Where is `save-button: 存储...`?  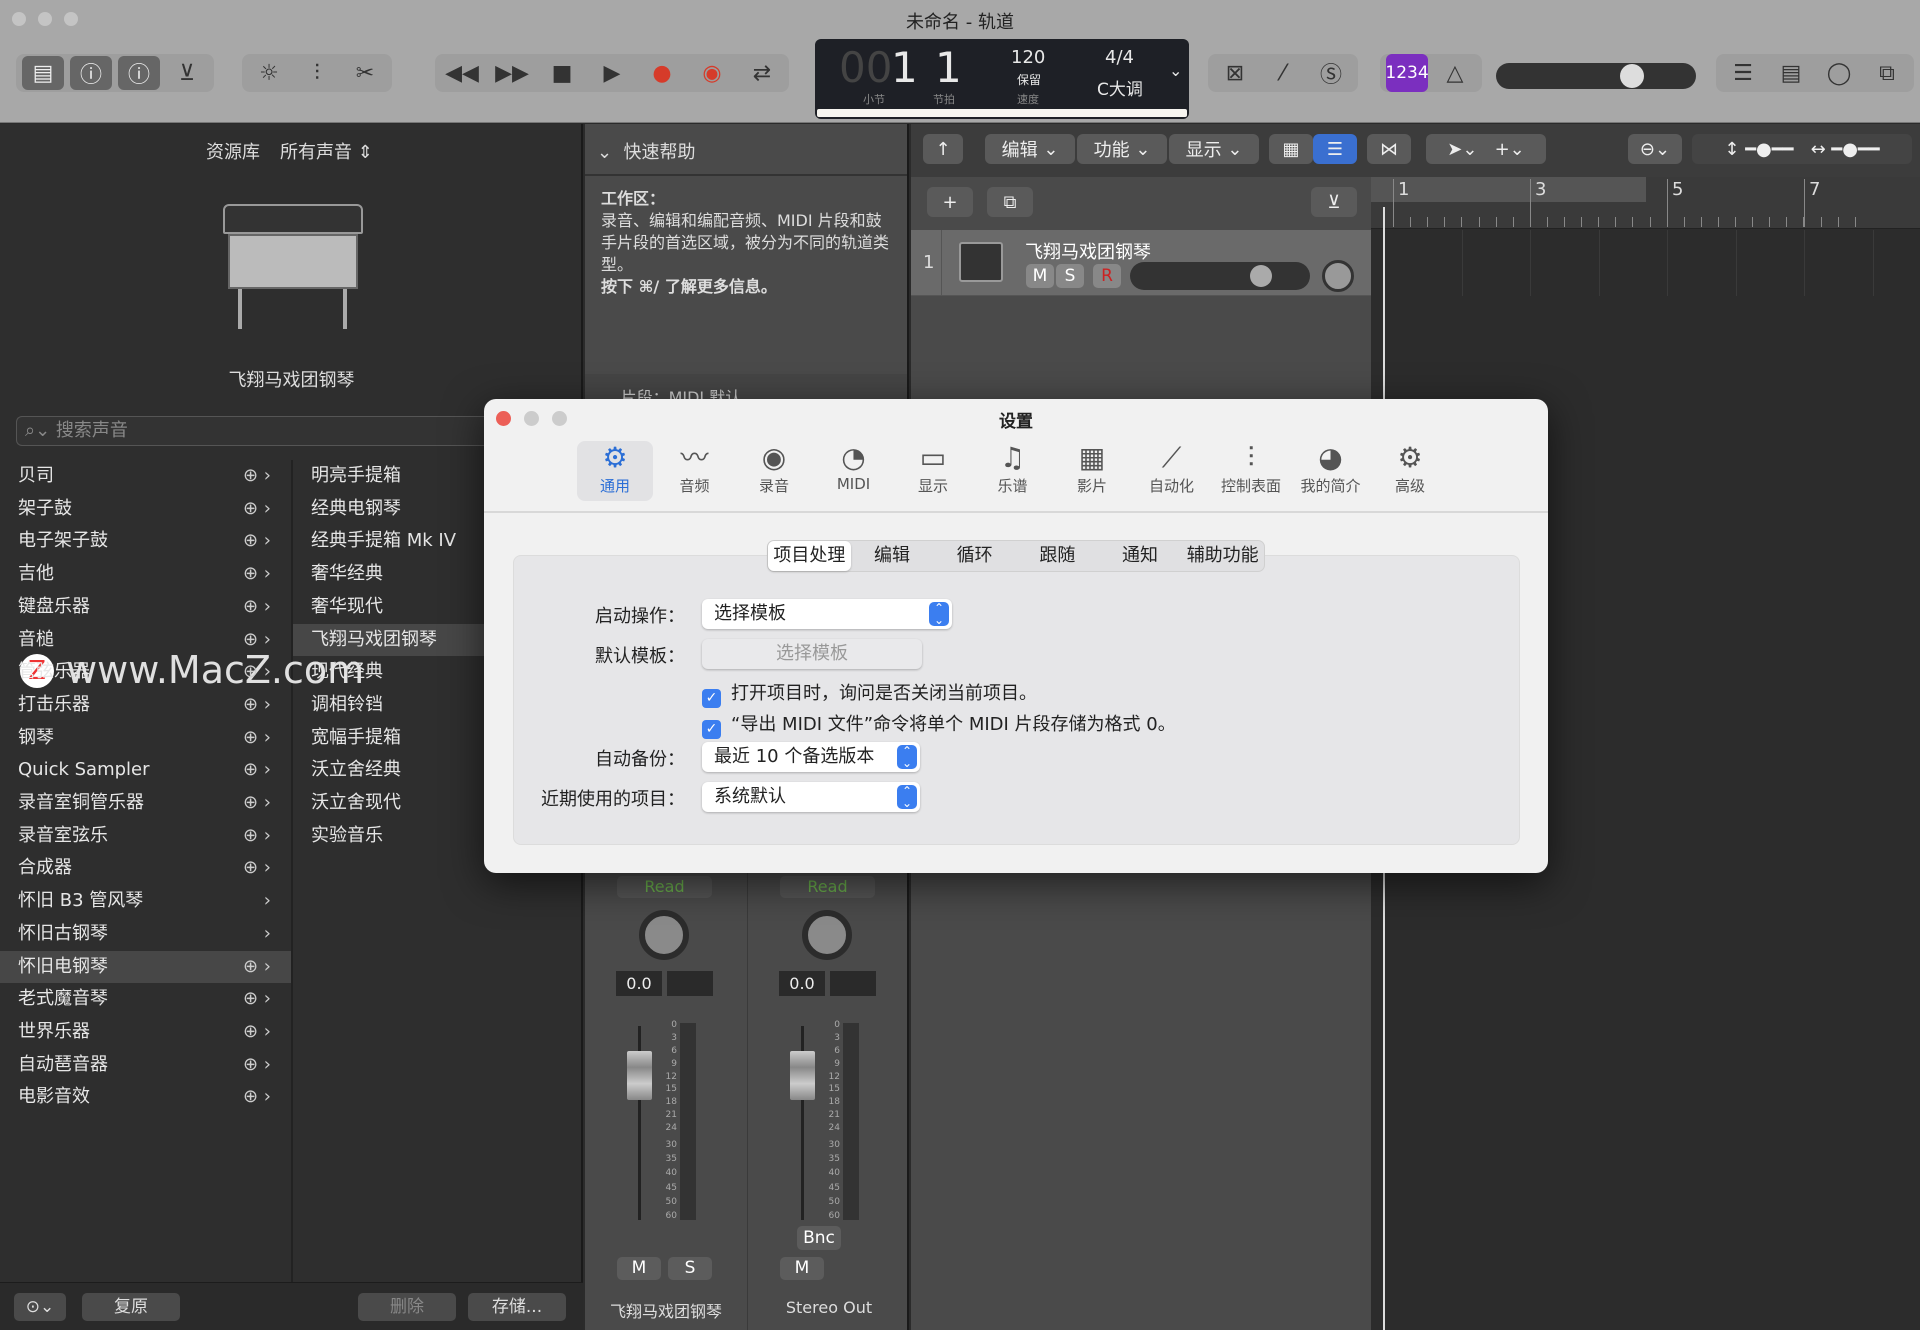
save-button: 存储... is located at coordinates (517, 1307).